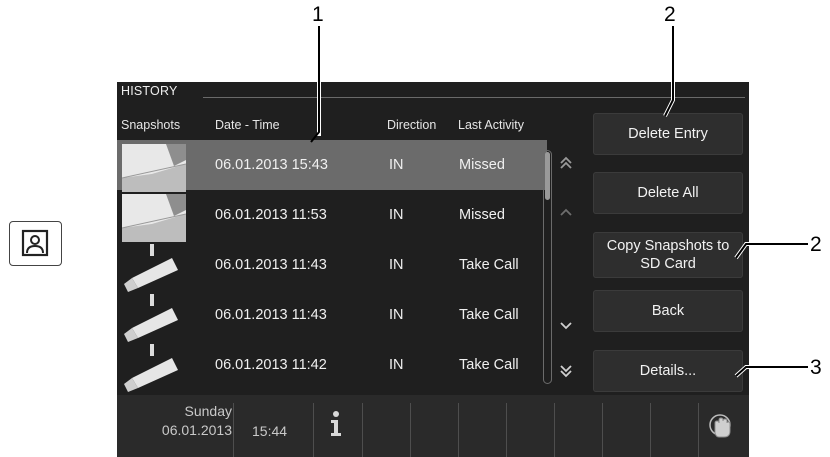 The width and height of the screenshot is (830, 457). I want to click on header-last-activity: Last Activity, so click(491, 125).